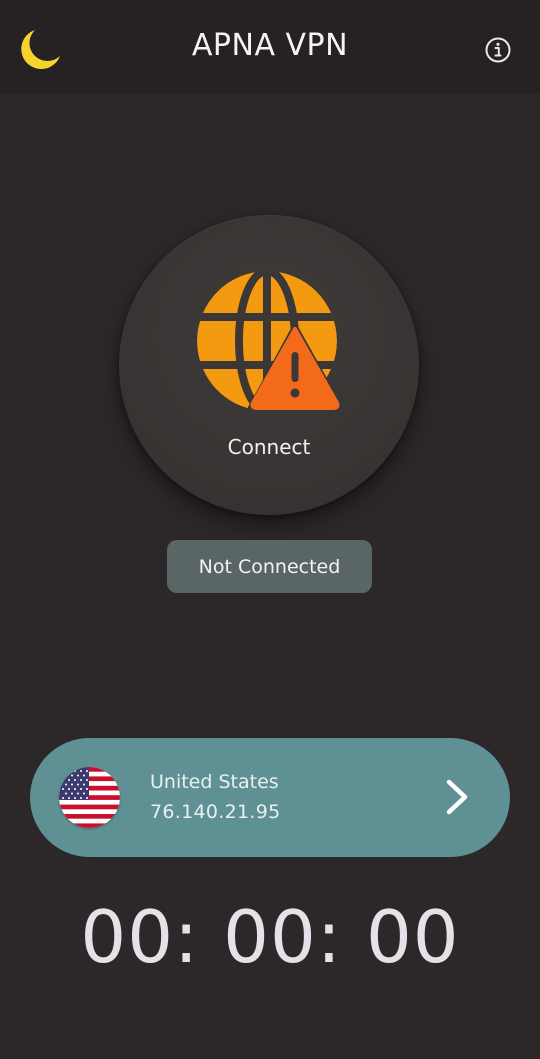 This screenshot has height=1059, width=540. I want to click on status-badge: Not Connected, so click(269, 566).